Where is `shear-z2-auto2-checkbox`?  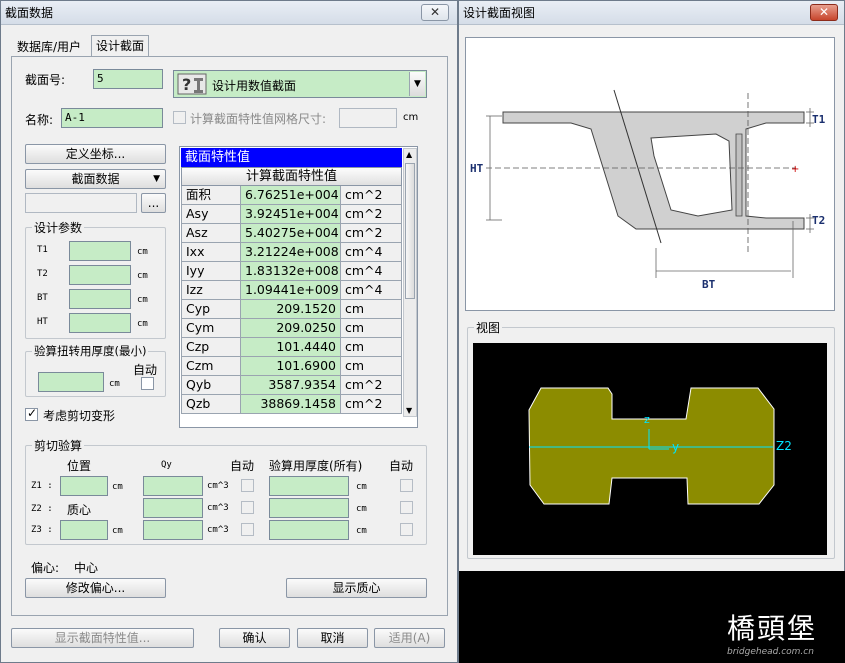 shear-z2-auto2-checkbox is located at coordinates (406, 507).